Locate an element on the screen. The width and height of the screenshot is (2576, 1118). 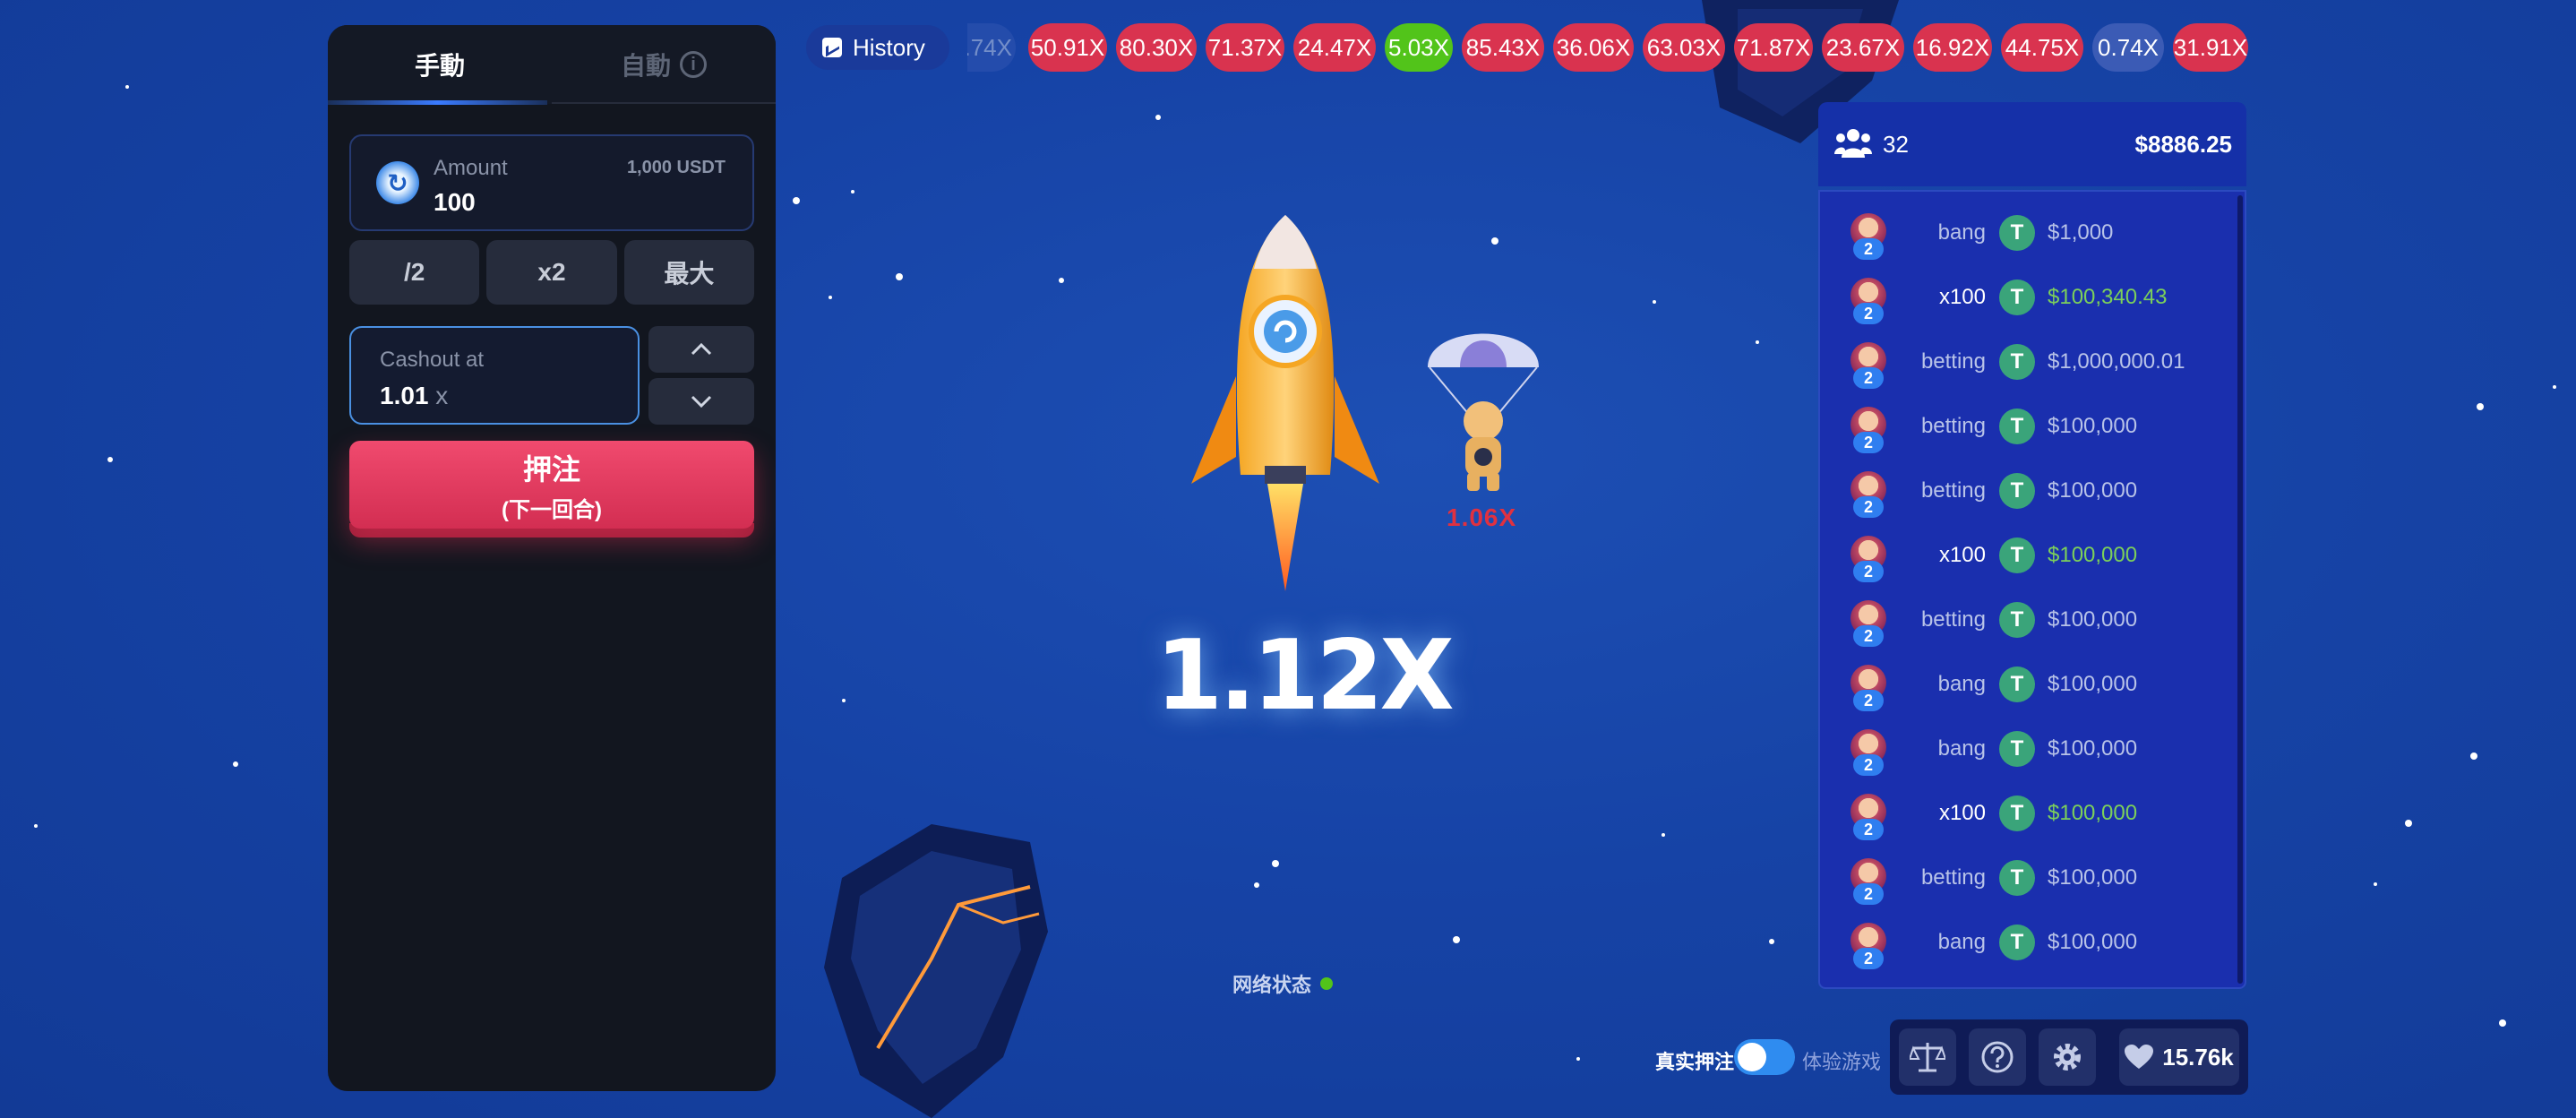
amount-value: 100 is located at coordinates (455, 202).